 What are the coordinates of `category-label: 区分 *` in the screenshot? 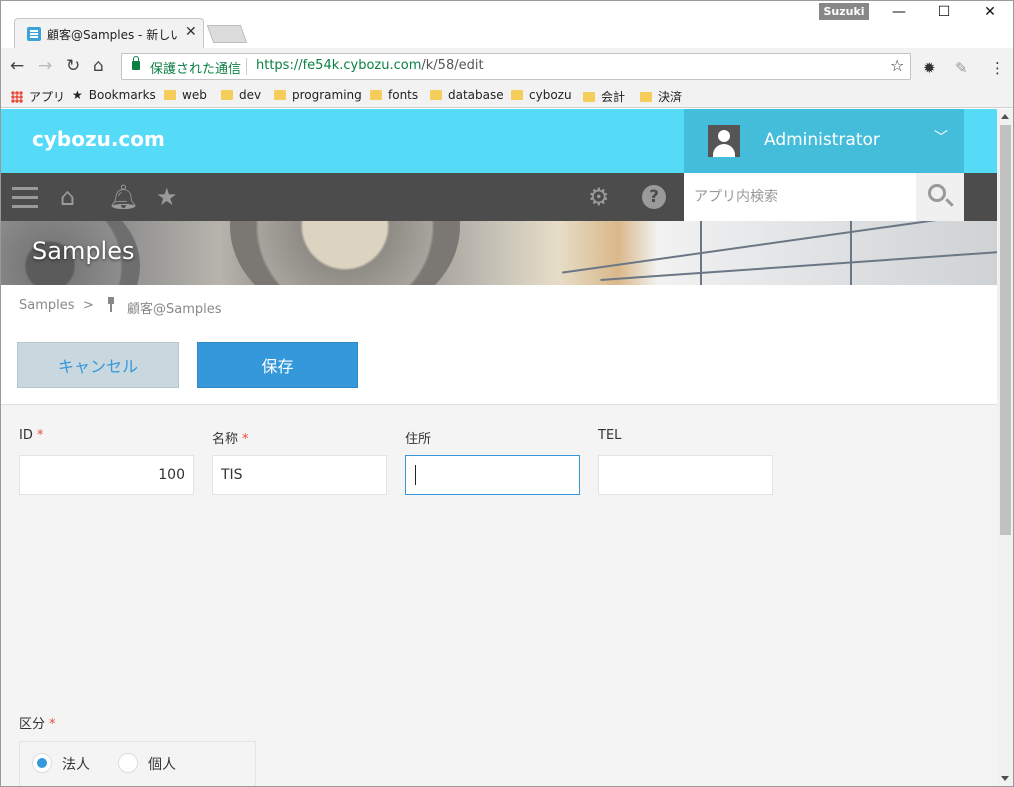 It's located at (37, 722).